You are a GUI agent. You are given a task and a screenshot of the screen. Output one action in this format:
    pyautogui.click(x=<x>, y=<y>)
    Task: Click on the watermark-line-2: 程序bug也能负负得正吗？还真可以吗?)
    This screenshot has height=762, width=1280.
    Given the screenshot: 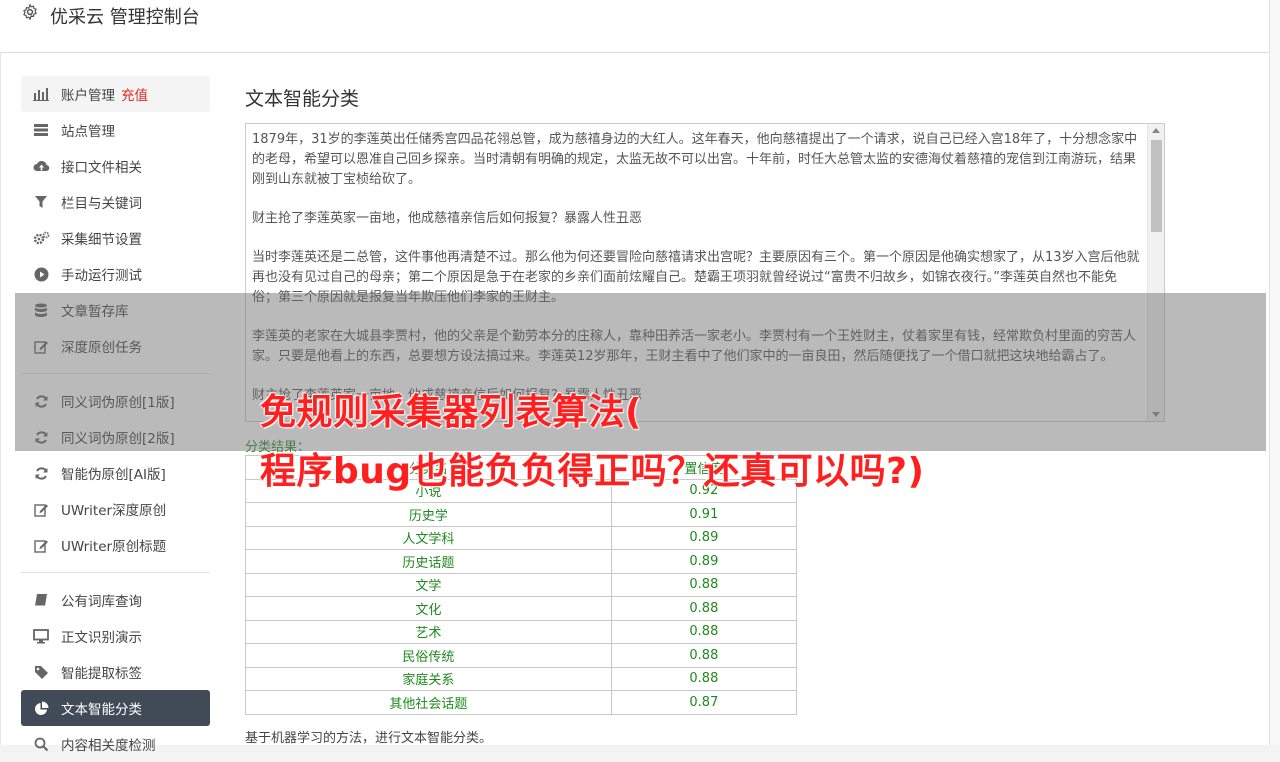 What is the action you would take?
    pyautogui.click(x=592, y=471)
    